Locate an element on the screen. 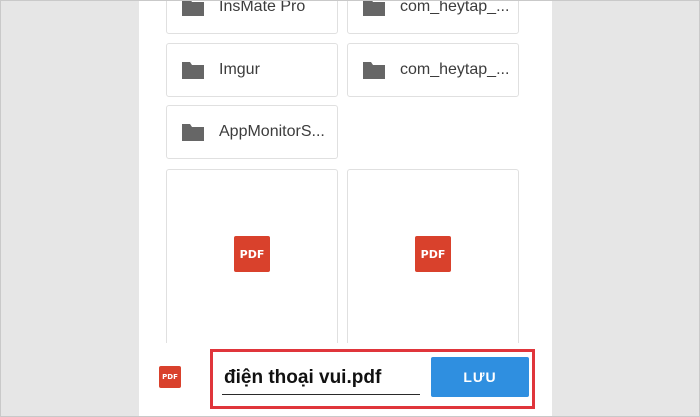  filename-input is located at coordinates (321, 378).